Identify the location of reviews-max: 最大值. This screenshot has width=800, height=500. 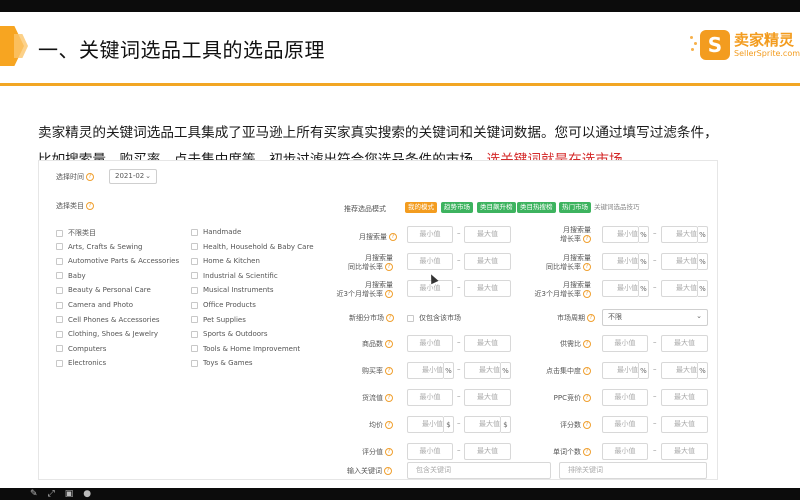
(684, 424).